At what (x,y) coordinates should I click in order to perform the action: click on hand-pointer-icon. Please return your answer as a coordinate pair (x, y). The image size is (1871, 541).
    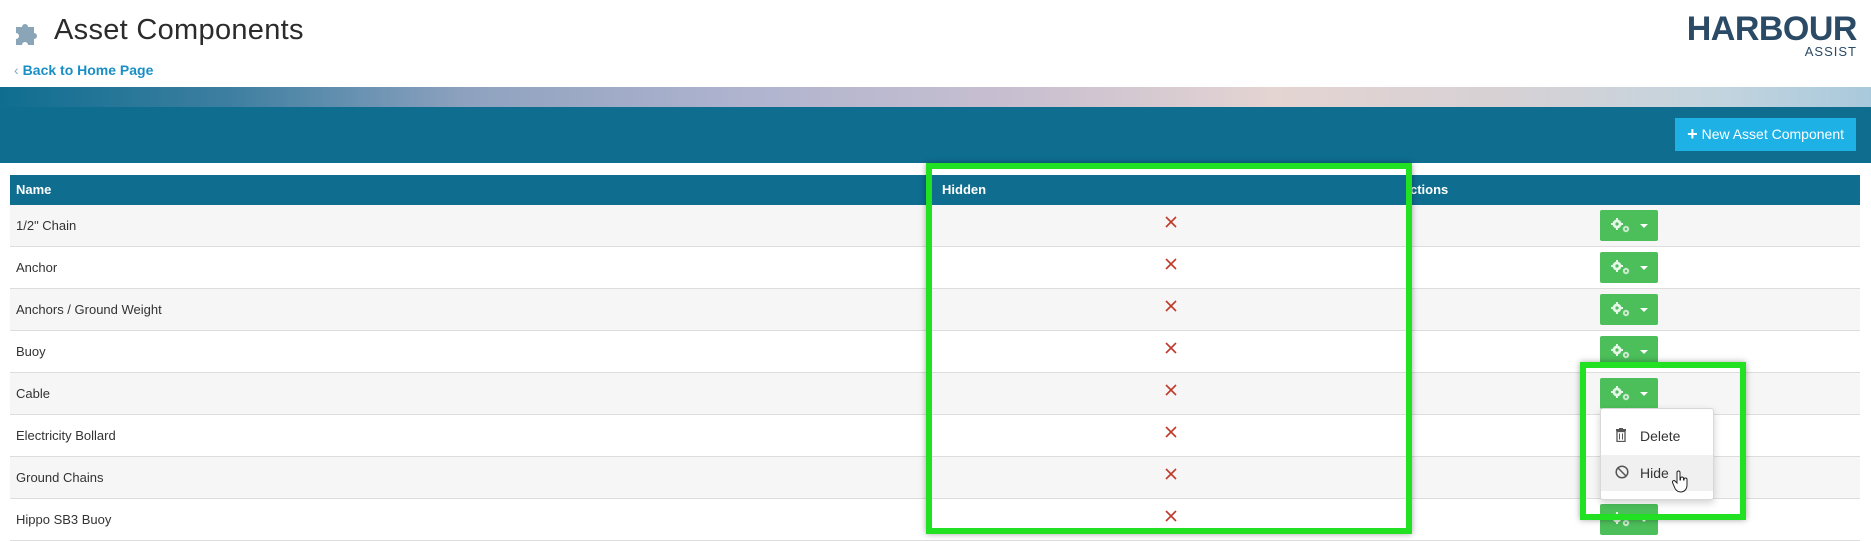
    Looking at the image, I should click on (1680, 481).